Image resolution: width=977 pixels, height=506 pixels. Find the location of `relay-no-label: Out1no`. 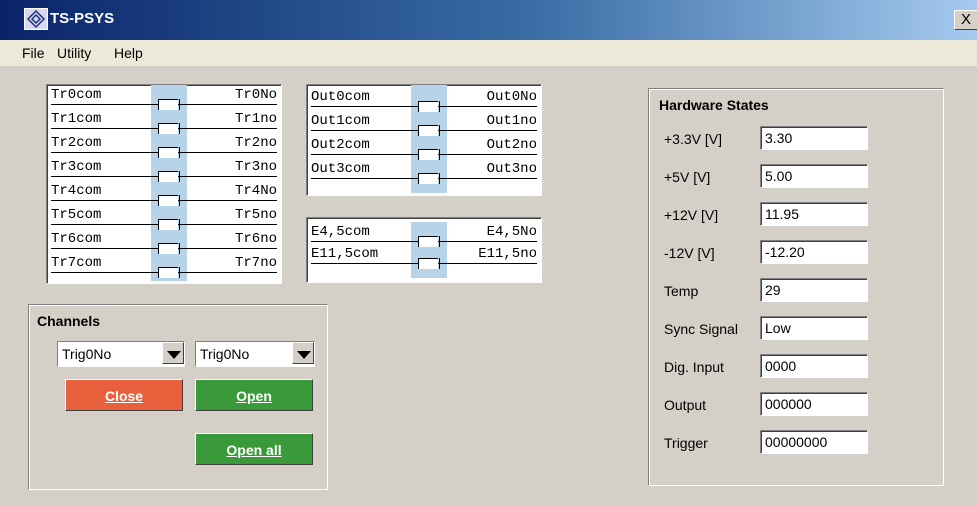

relay-no-label: Out1no is located at coordinates (511, 121).